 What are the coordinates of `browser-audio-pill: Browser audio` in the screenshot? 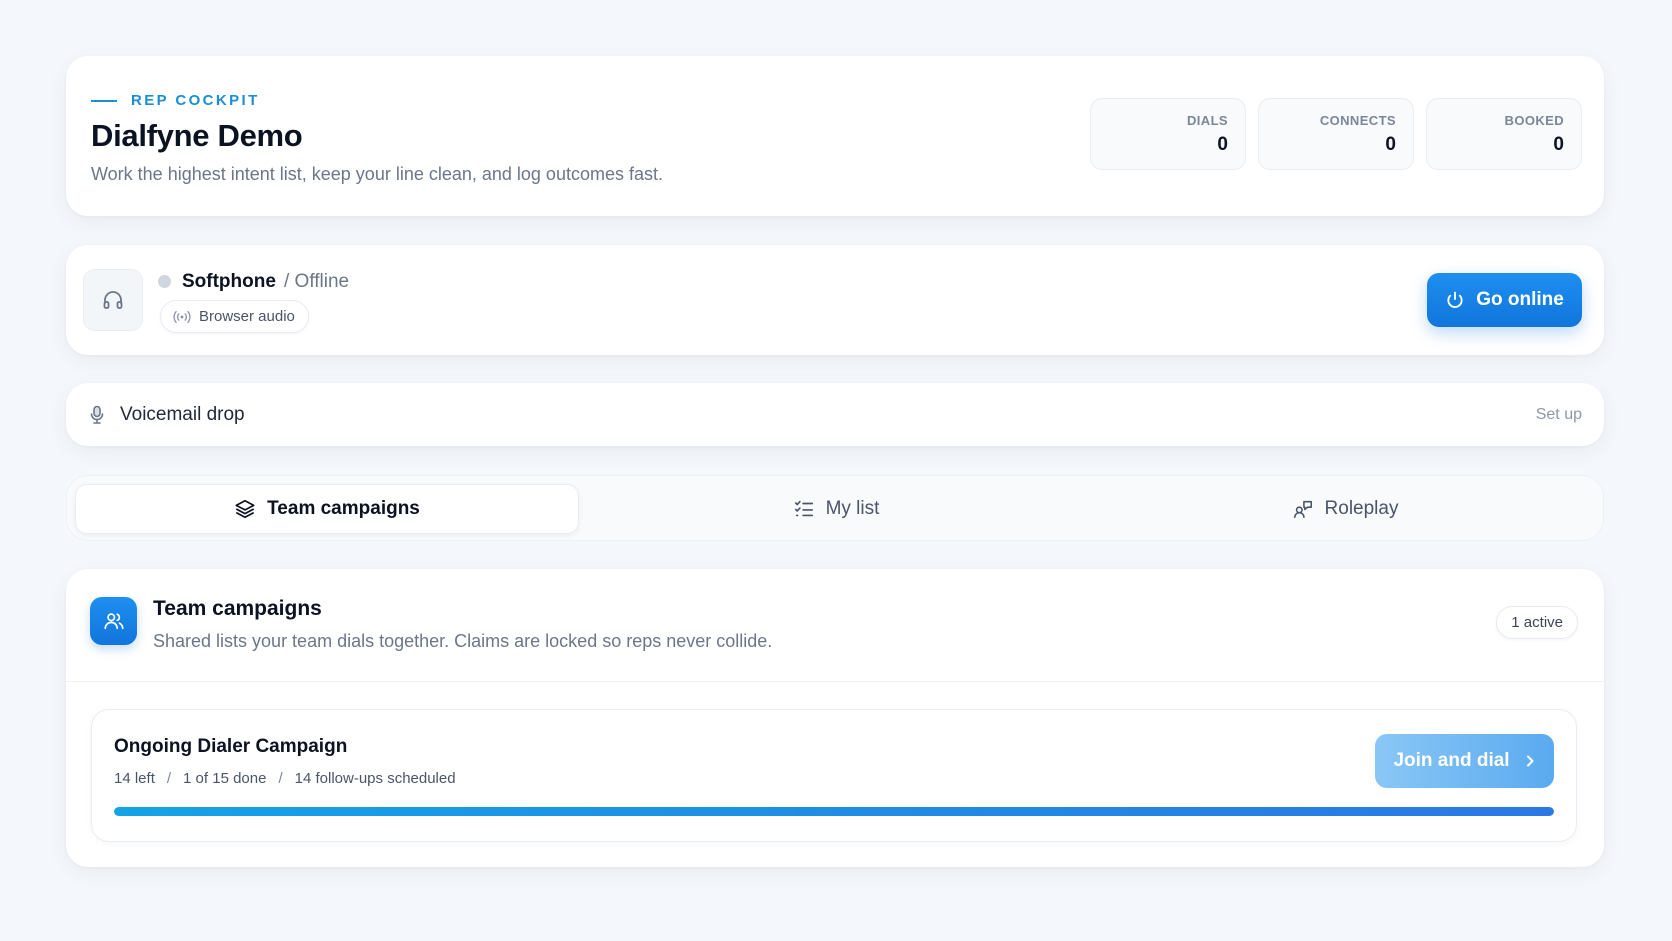 It's located at (234, 316).